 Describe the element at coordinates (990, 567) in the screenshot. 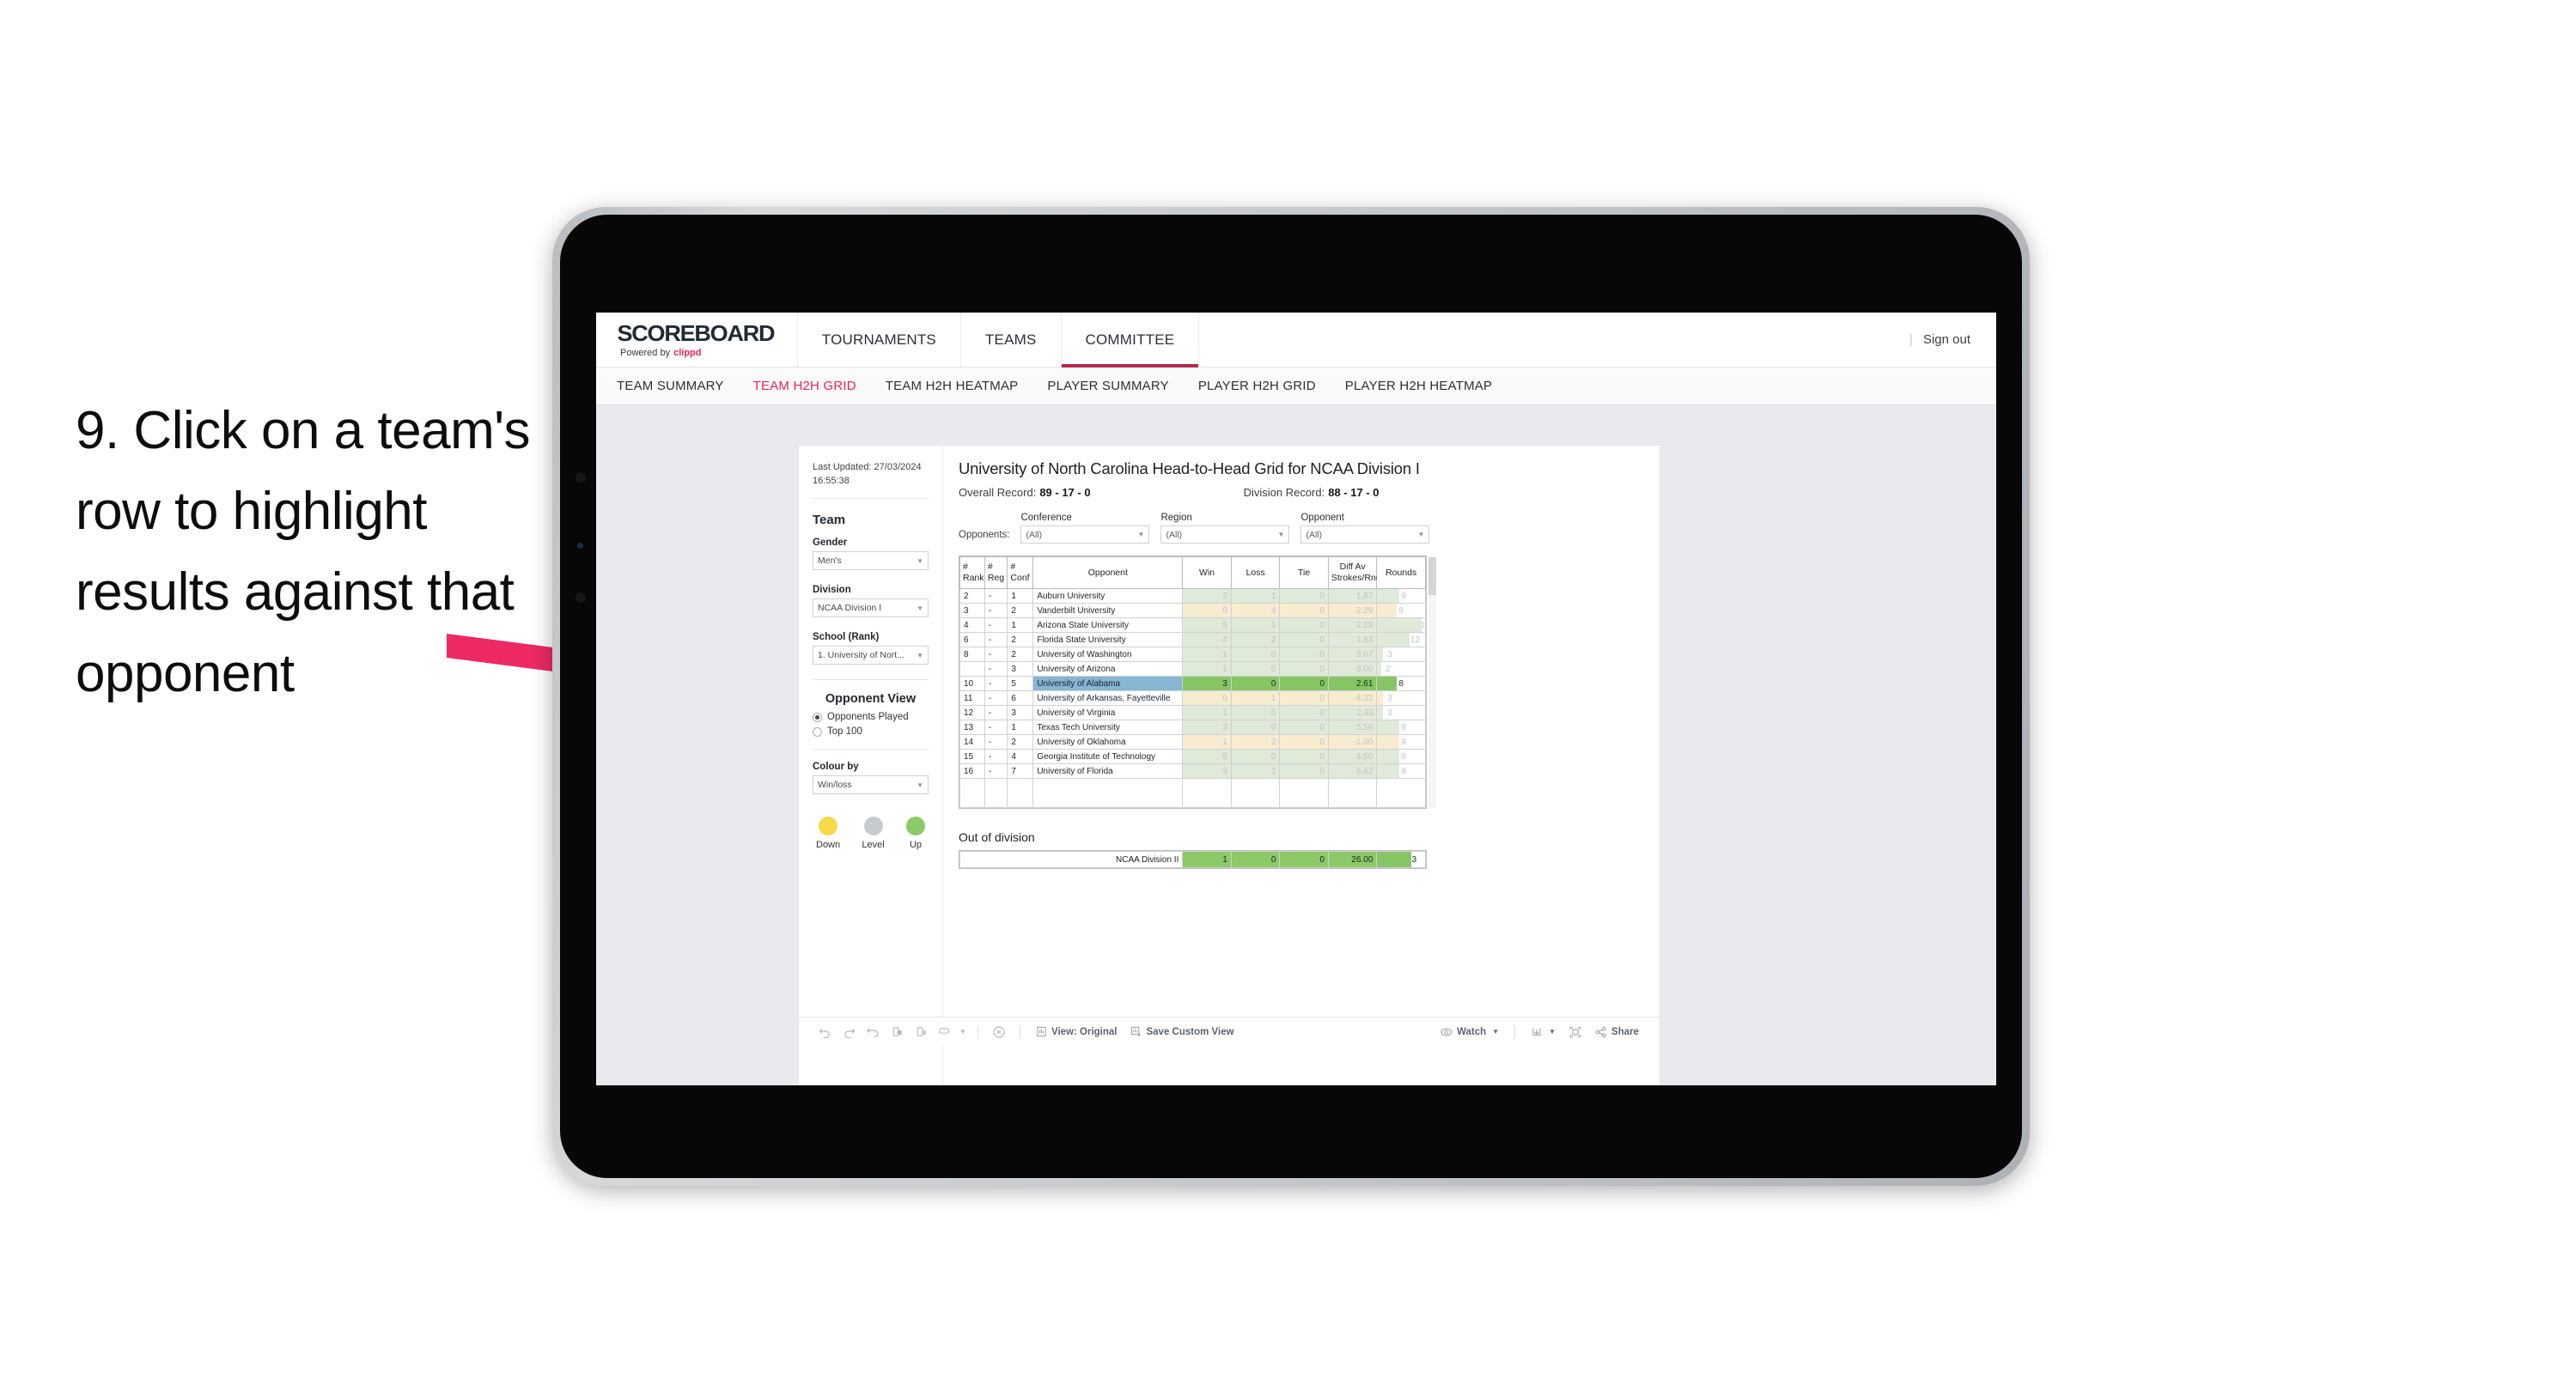

I see `col-reg-hash: #` at that location.